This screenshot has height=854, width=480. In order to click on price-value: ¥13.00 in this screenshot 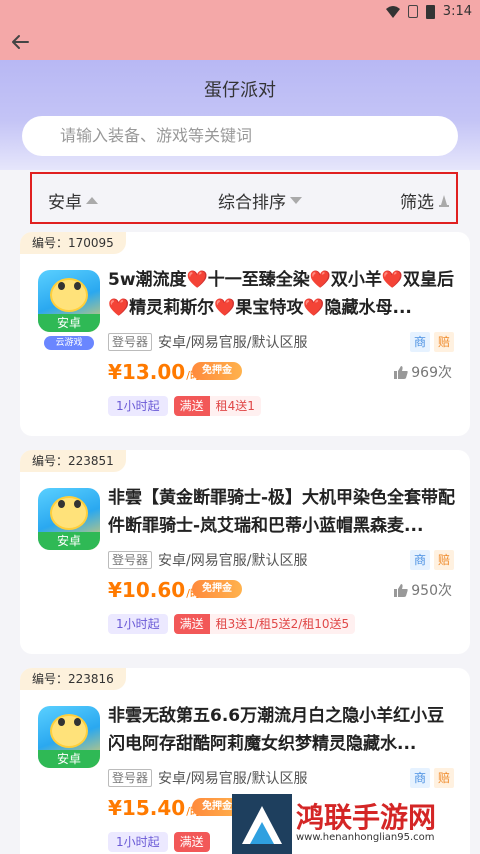, I will do `click(147, 372)`.